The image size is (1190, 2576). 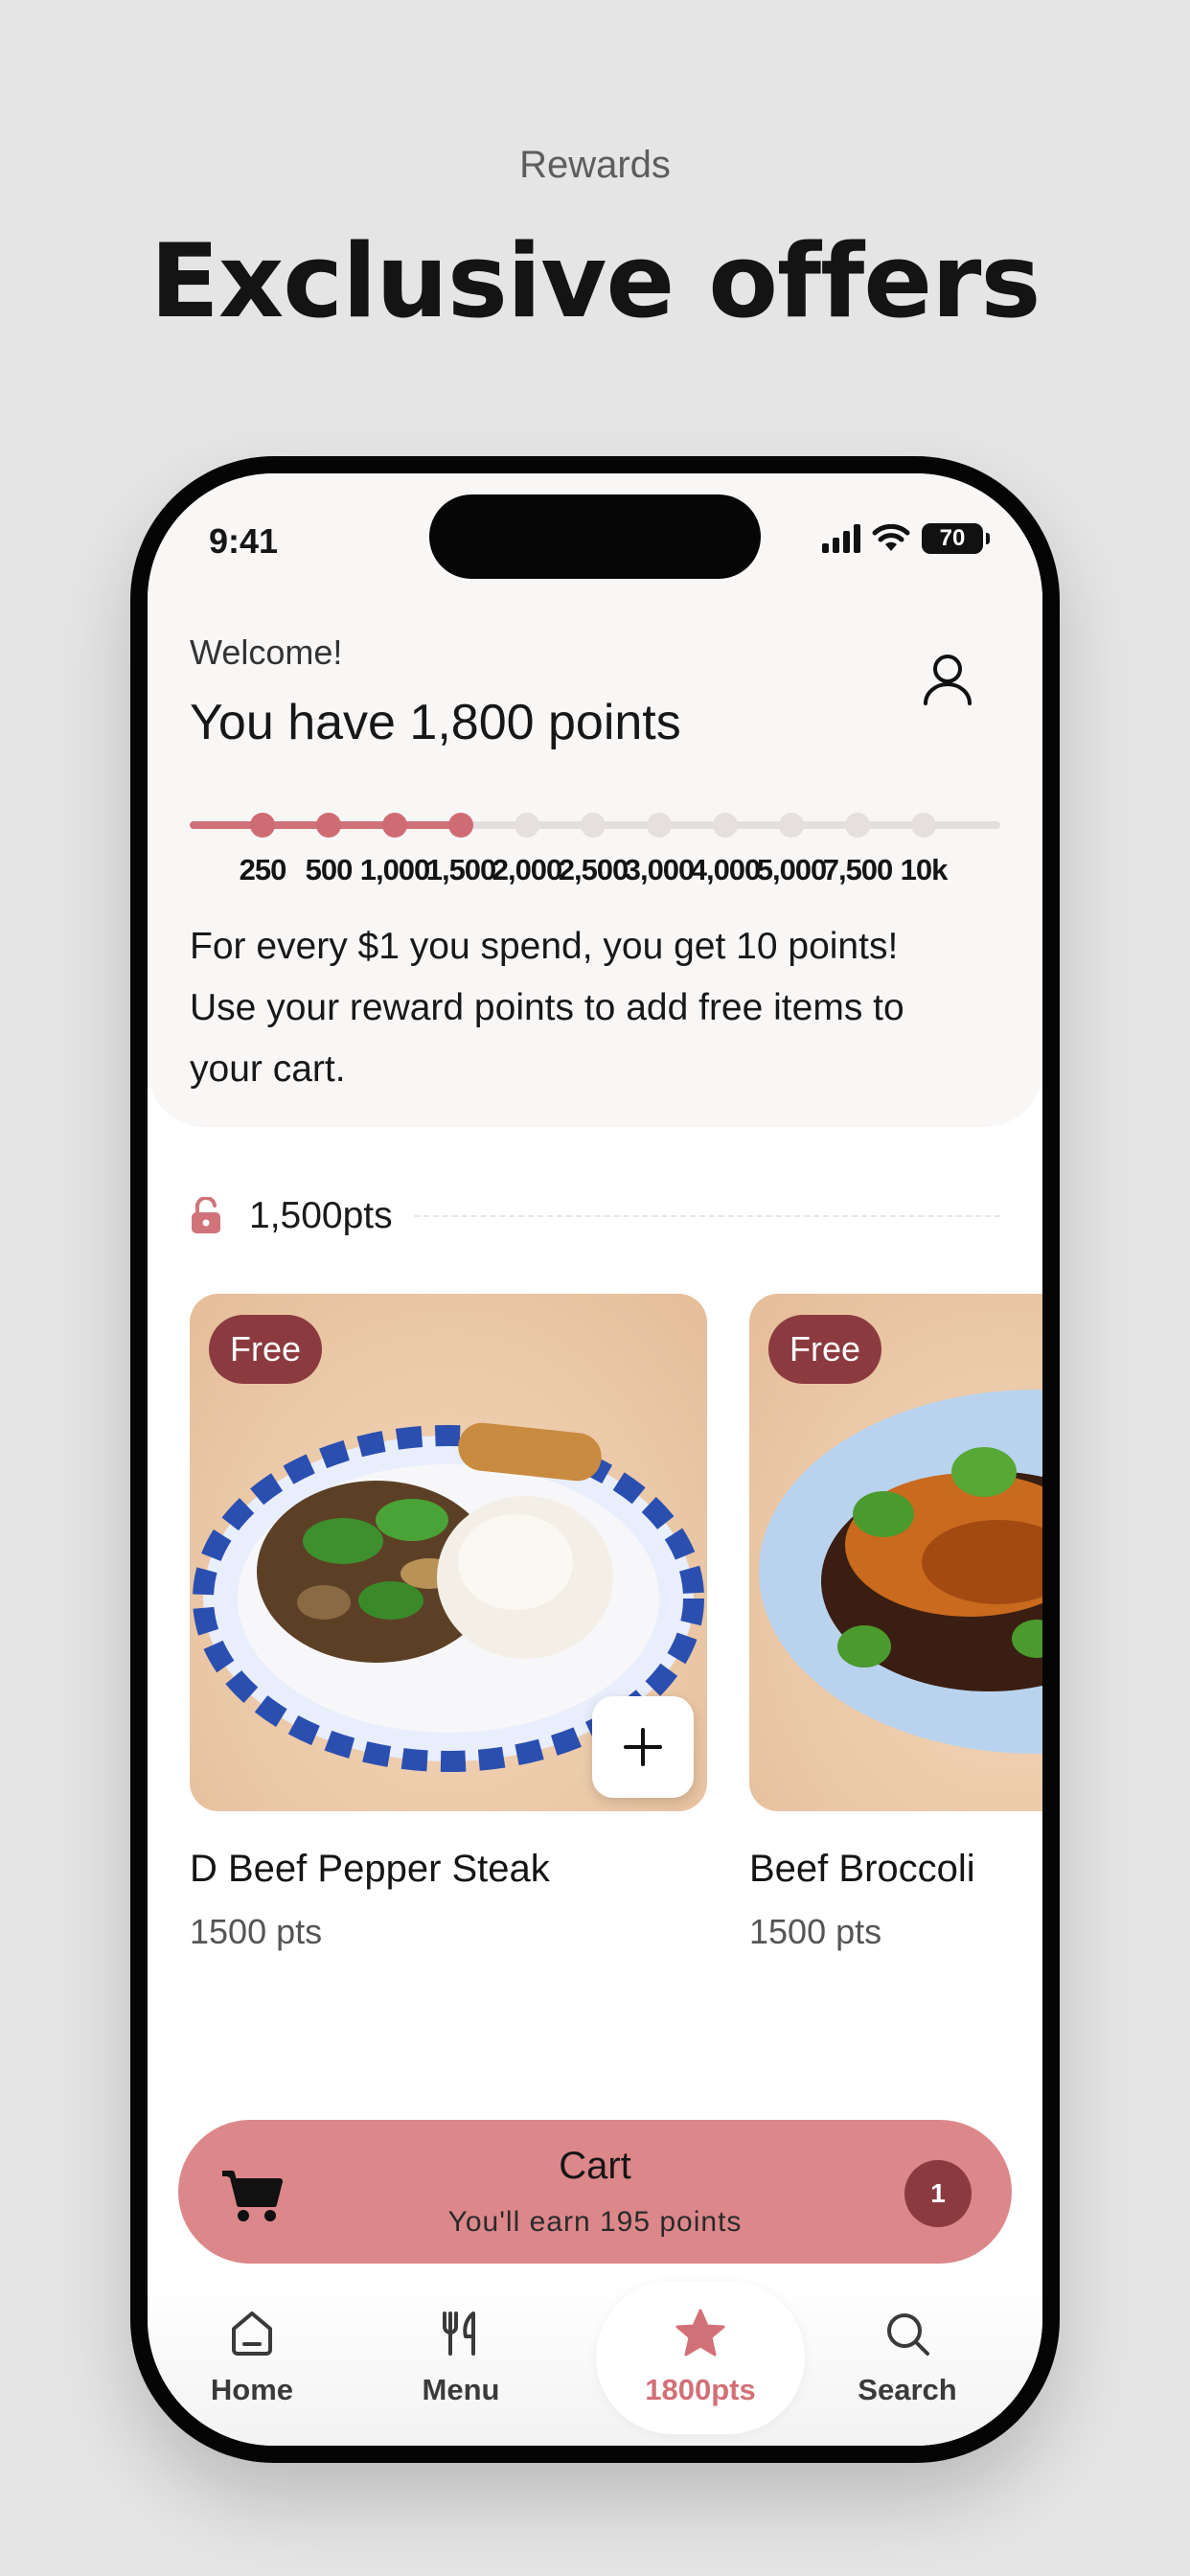 What do you see at coordinates (595, 2360) in the screenshot?
I see `tab-bar: Home Menu 1800pts Search` at bounding box center [595, 2360].